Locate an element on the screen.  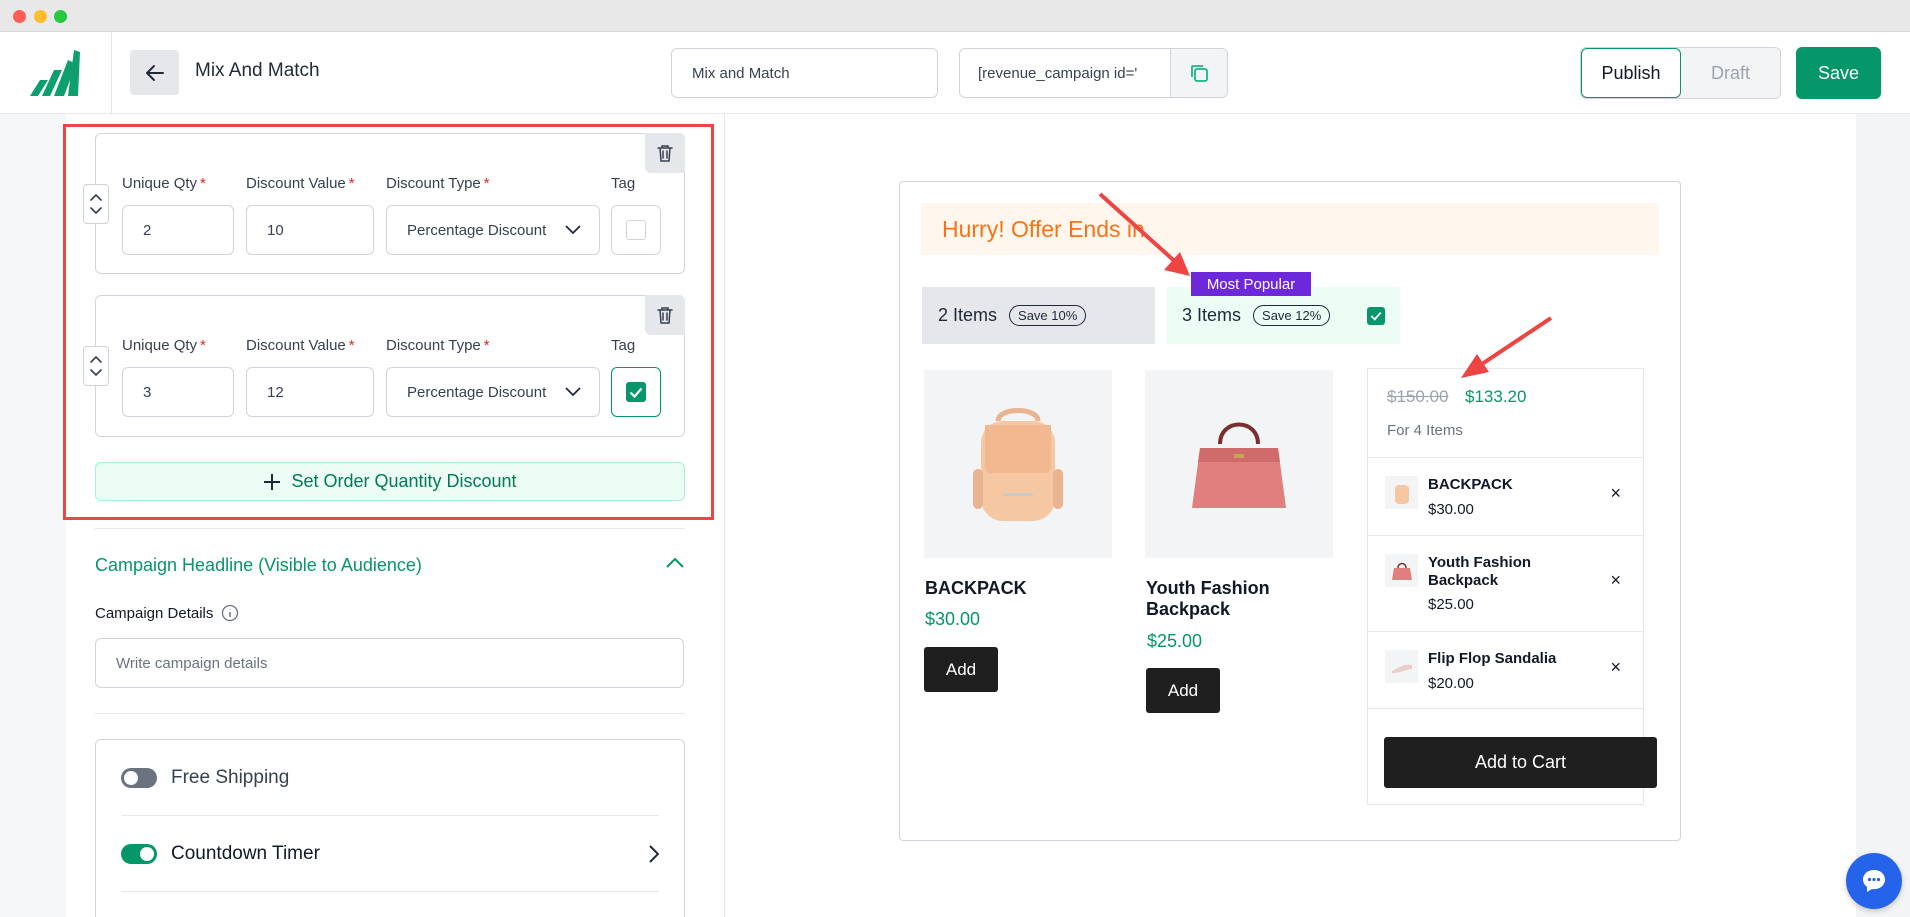
arrow-left-icon is located at coordinates (154, 72).